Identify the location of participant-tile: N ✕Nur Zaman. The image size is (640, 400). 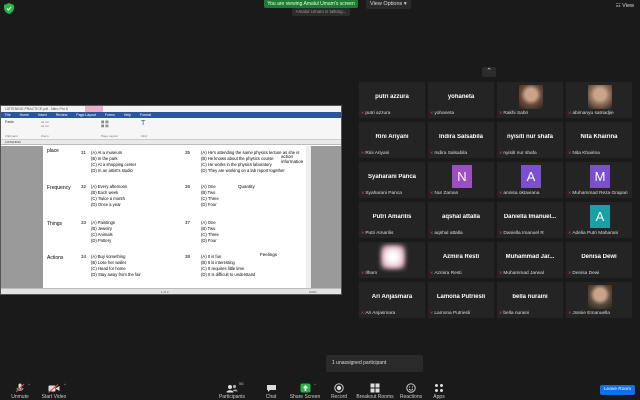
(461, 180).